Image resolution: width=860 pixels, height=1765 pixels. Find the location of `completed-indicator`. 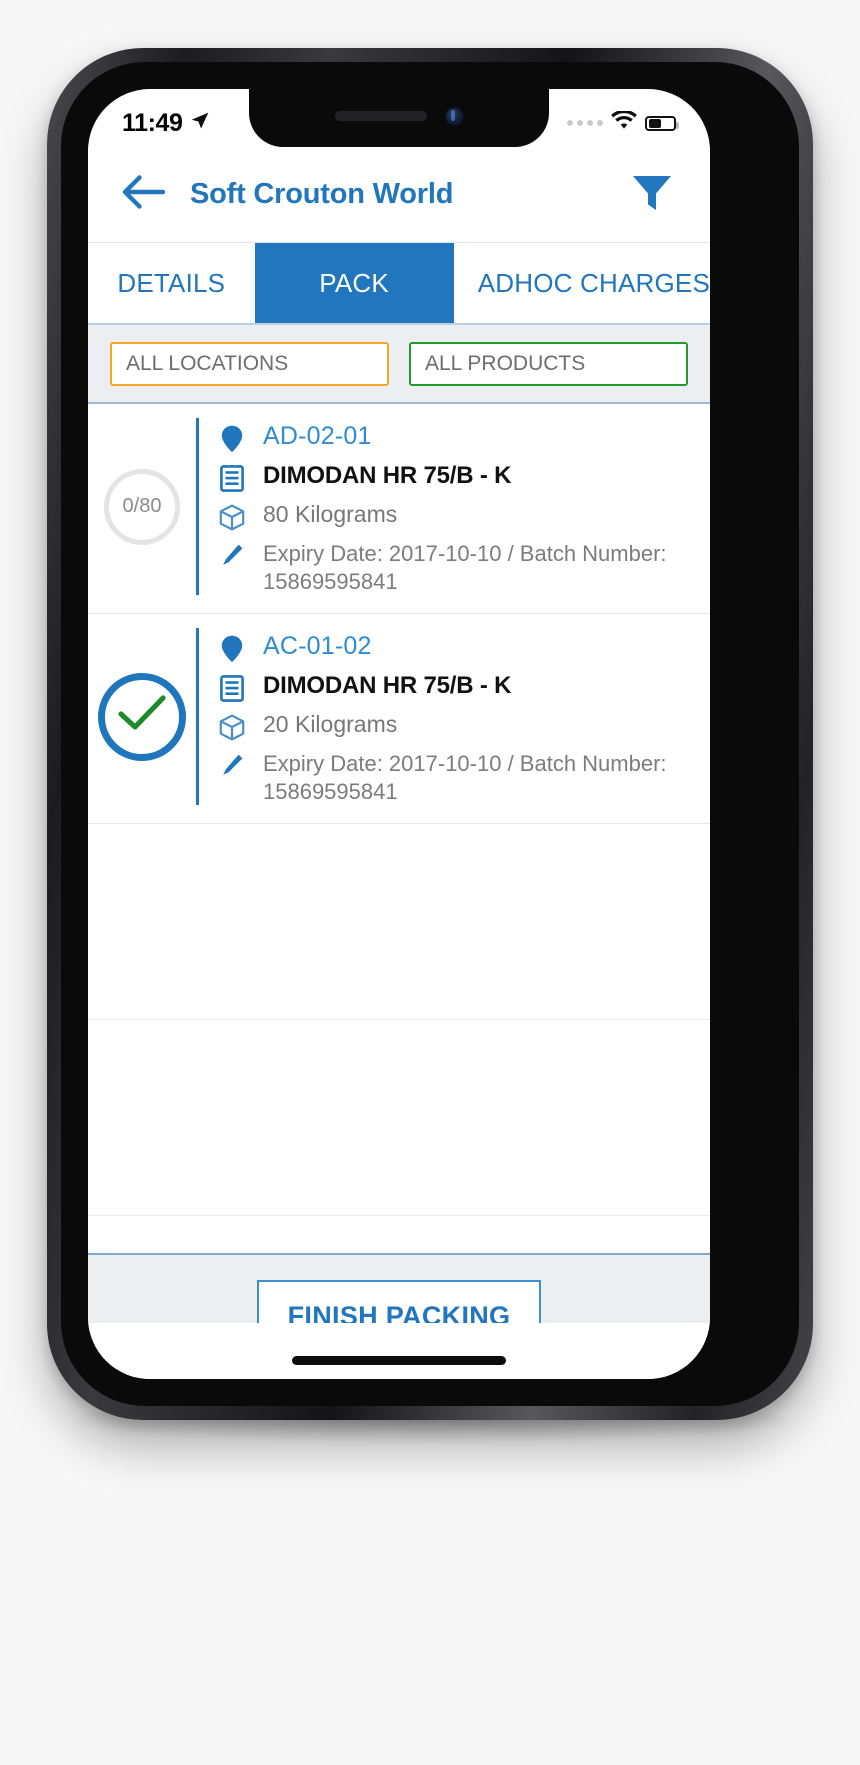

completed-indicator is located at coordinates (142, 716).